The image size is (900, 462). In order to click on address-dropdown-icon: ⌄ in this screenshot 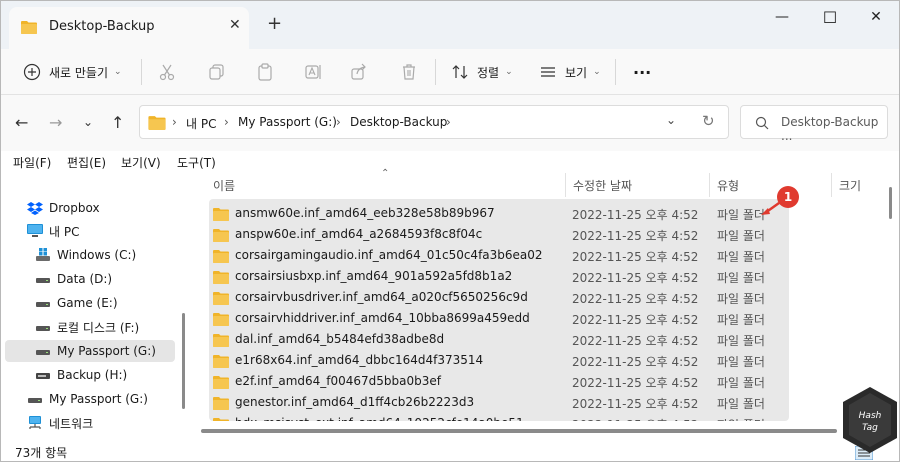, I will do `click(671, 120)`.